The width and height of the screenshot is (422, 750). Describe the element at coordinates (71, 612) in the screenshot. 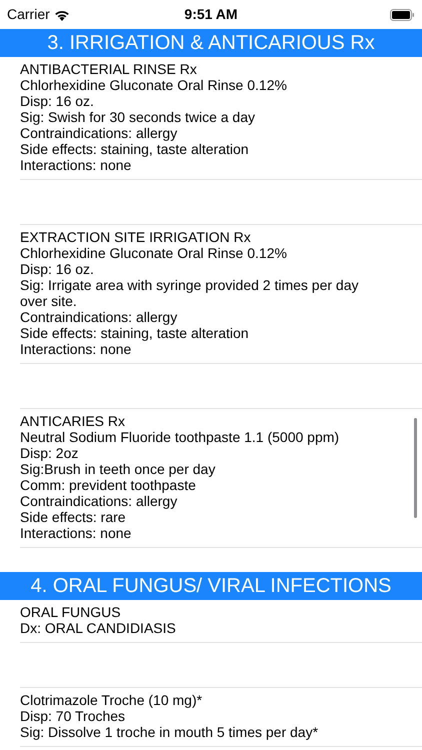

I see `entry-text: ORAL FUNGUS` at that location.